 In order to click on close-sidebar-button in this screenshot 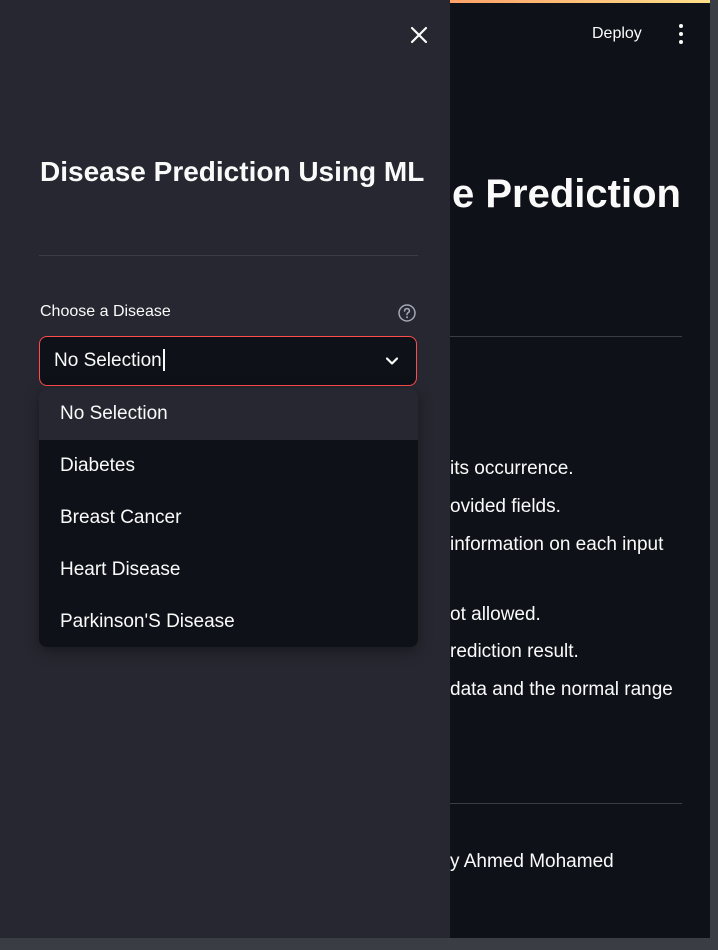, I will do `click(419, 35)`.